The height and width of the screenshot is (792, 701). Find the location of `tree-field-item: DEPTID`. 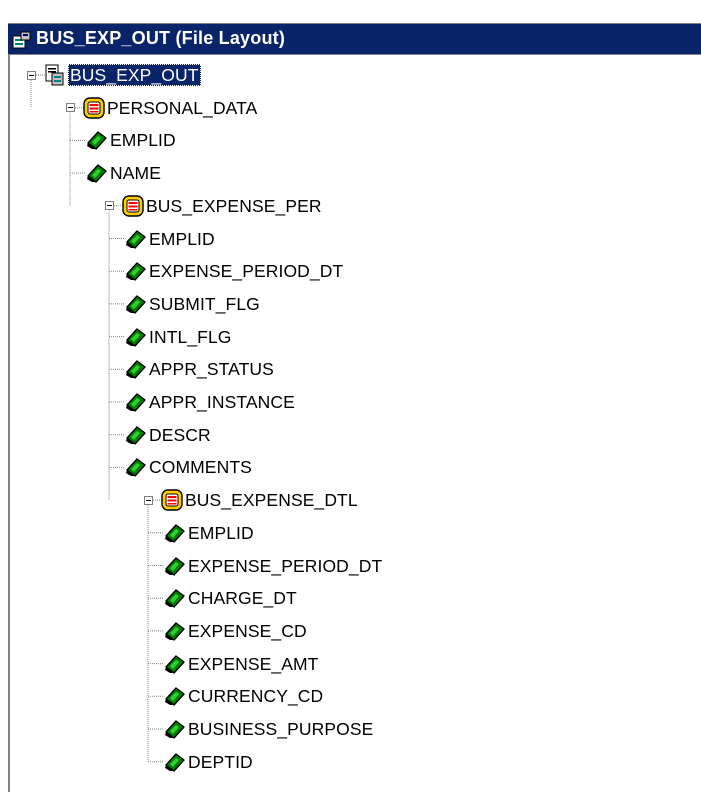

tree-field-item: DEPTID is located at coordinates (220, 762).